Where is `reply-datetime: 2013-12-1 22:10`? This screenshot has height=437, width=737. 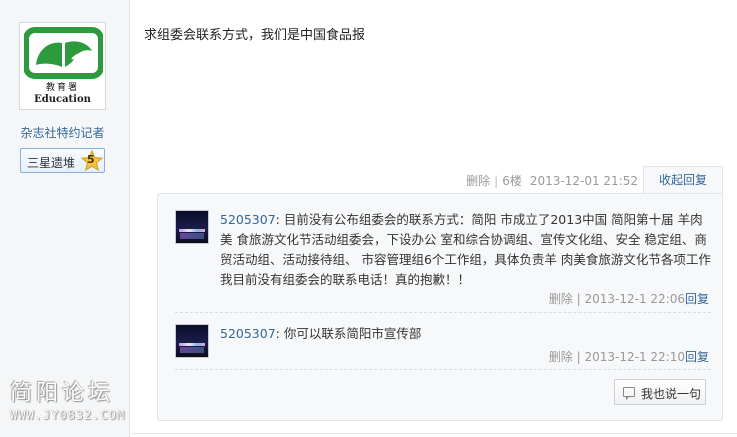 reply-datetime: 2013-12-1 22:10 is located at coordinates (634, 357).